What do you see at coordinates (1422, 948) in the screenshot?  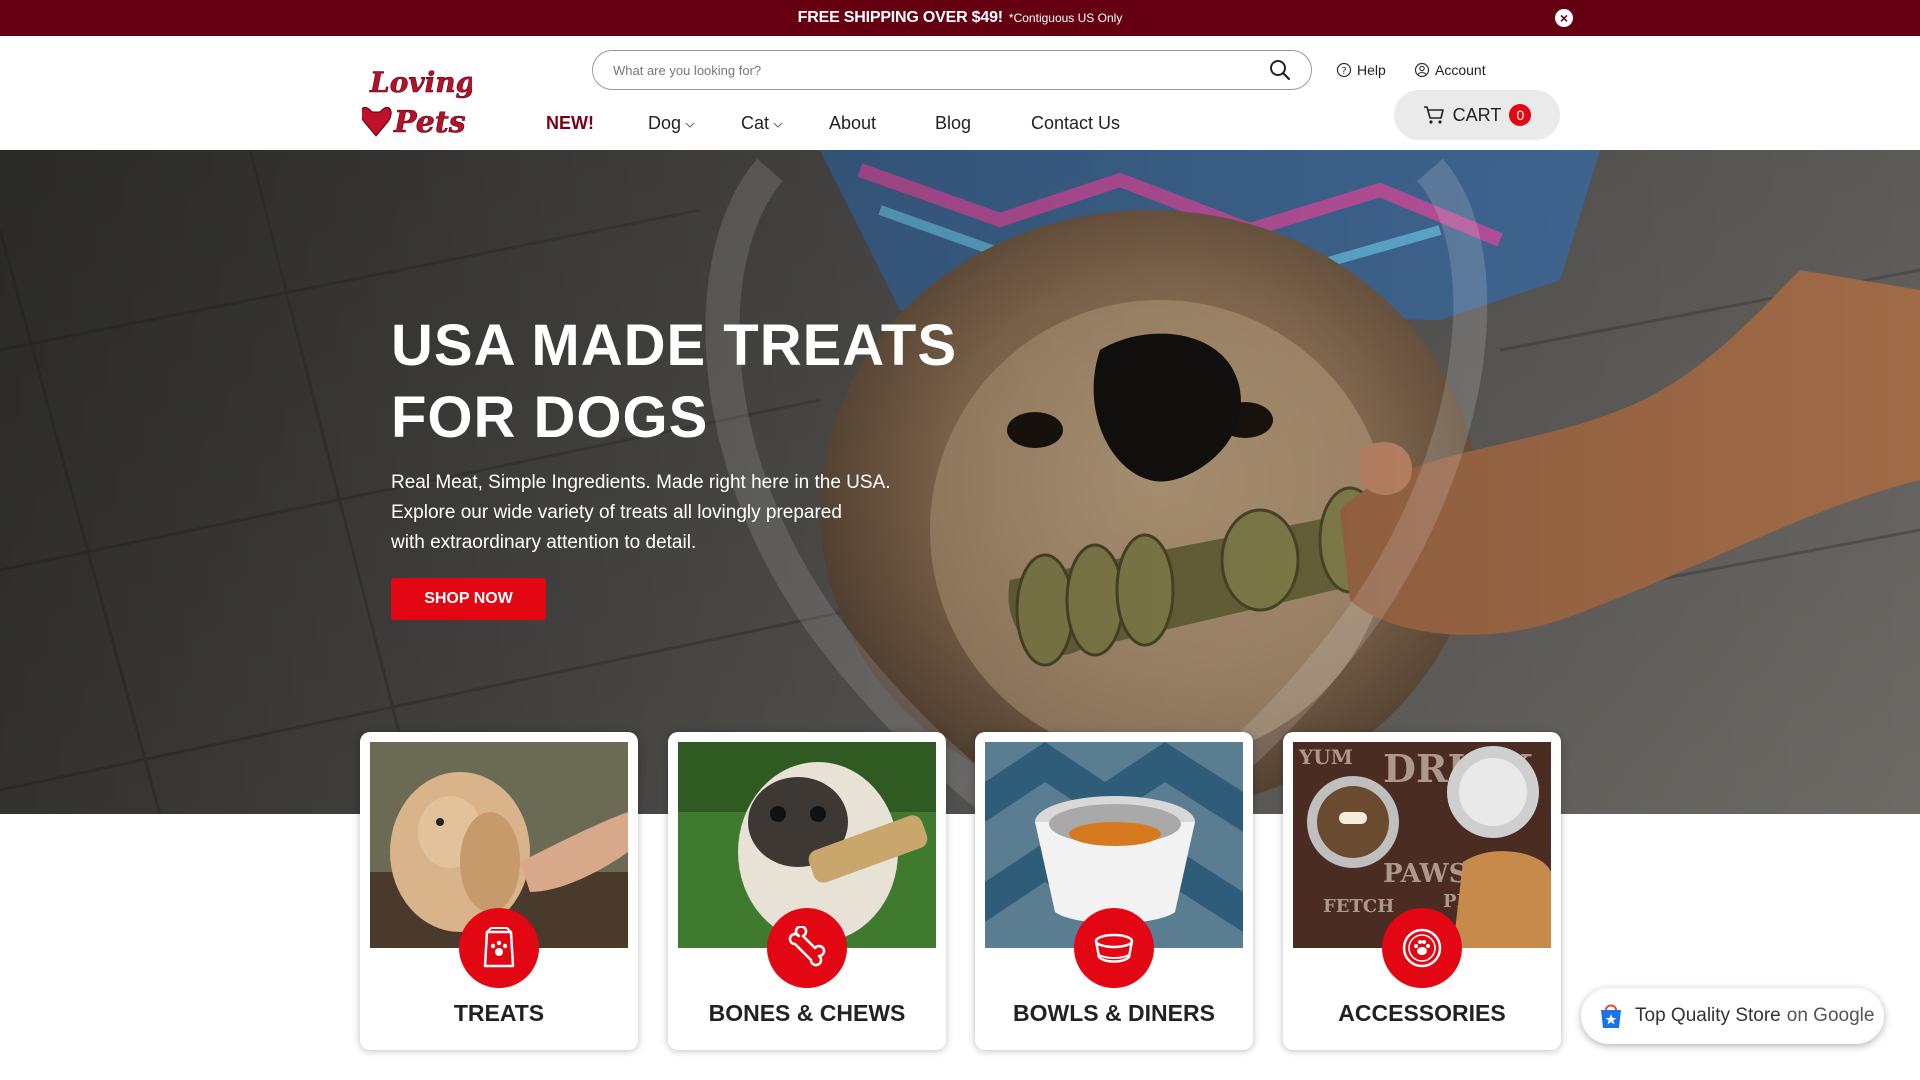 I see `paw-badge-icon` at bounding box center [1422, 948].